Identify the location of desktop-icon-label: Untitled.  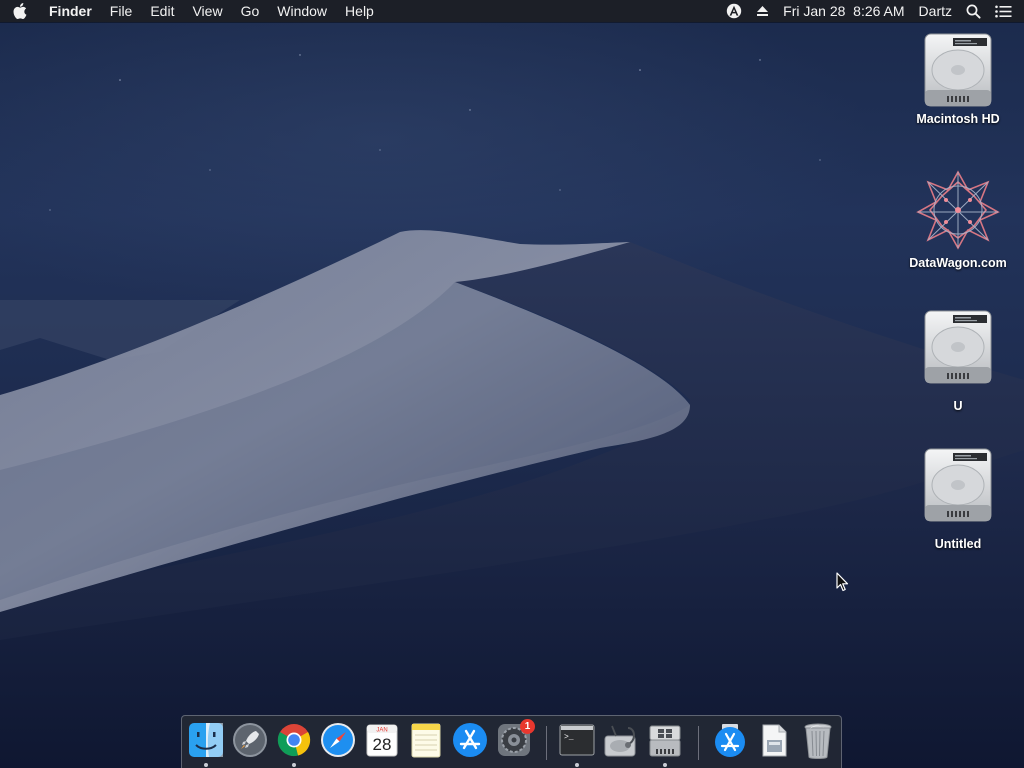
(958, 544).